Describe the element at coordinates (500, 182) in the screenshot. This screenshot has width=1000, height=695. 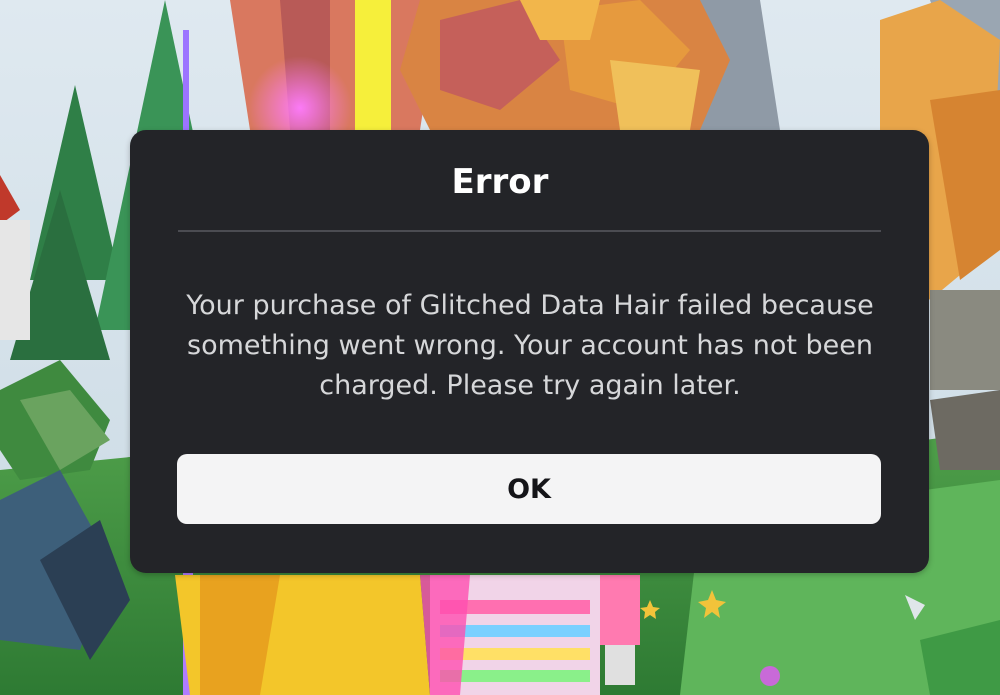
I see `dialog-title: Error` at that location.